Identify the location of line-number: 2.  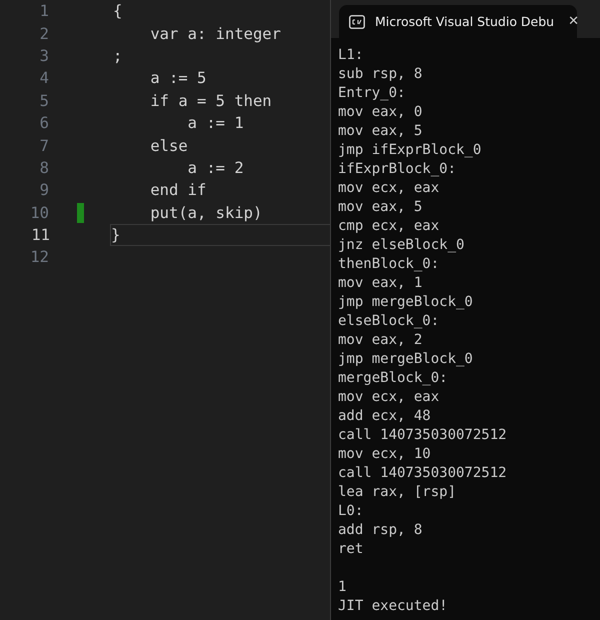
(43, 33).